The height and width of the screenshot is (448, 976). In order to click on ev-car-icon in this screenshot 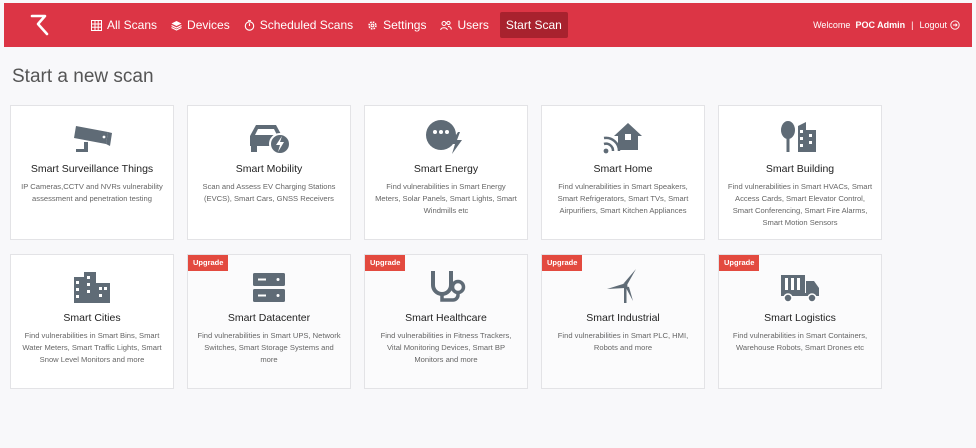, I will do `click(269, 136)`.